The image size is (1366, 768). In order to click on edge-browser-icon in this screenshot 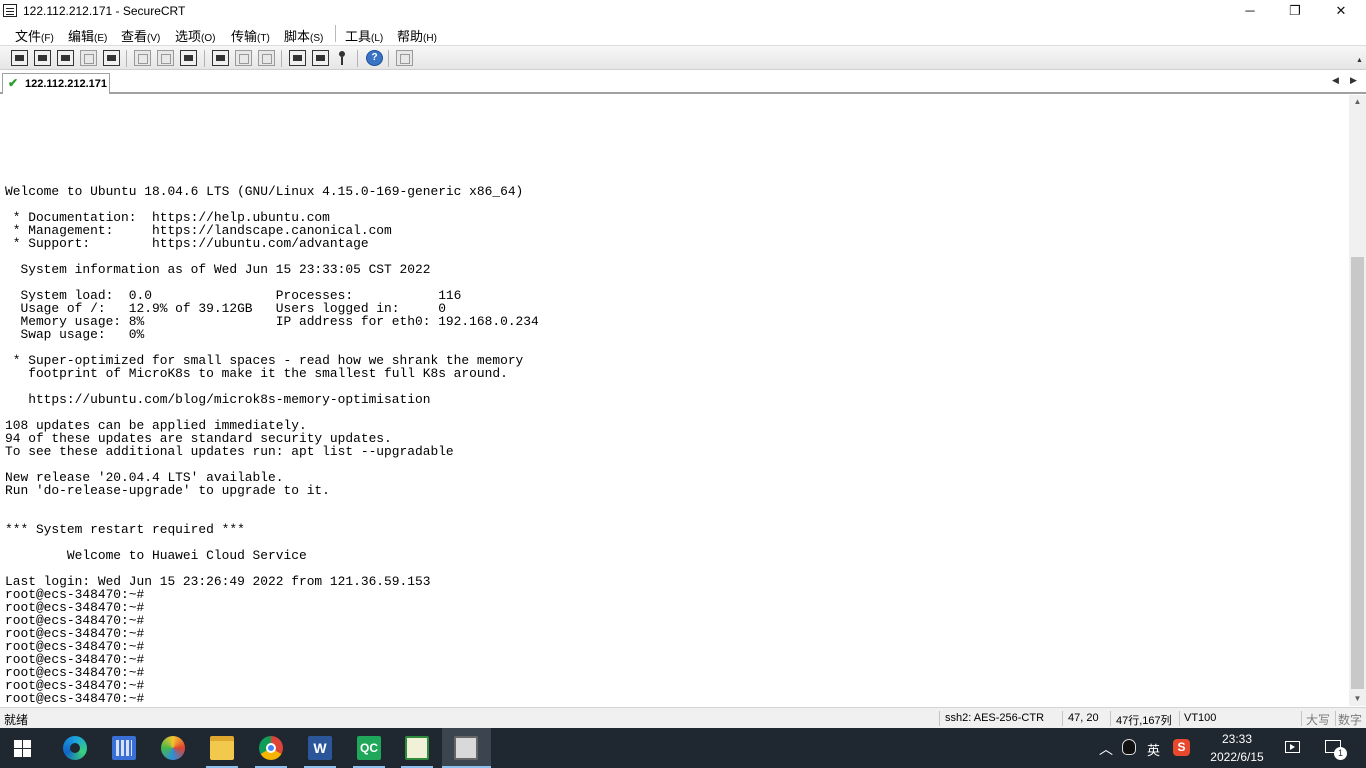, I will do `click(75, 748)`.